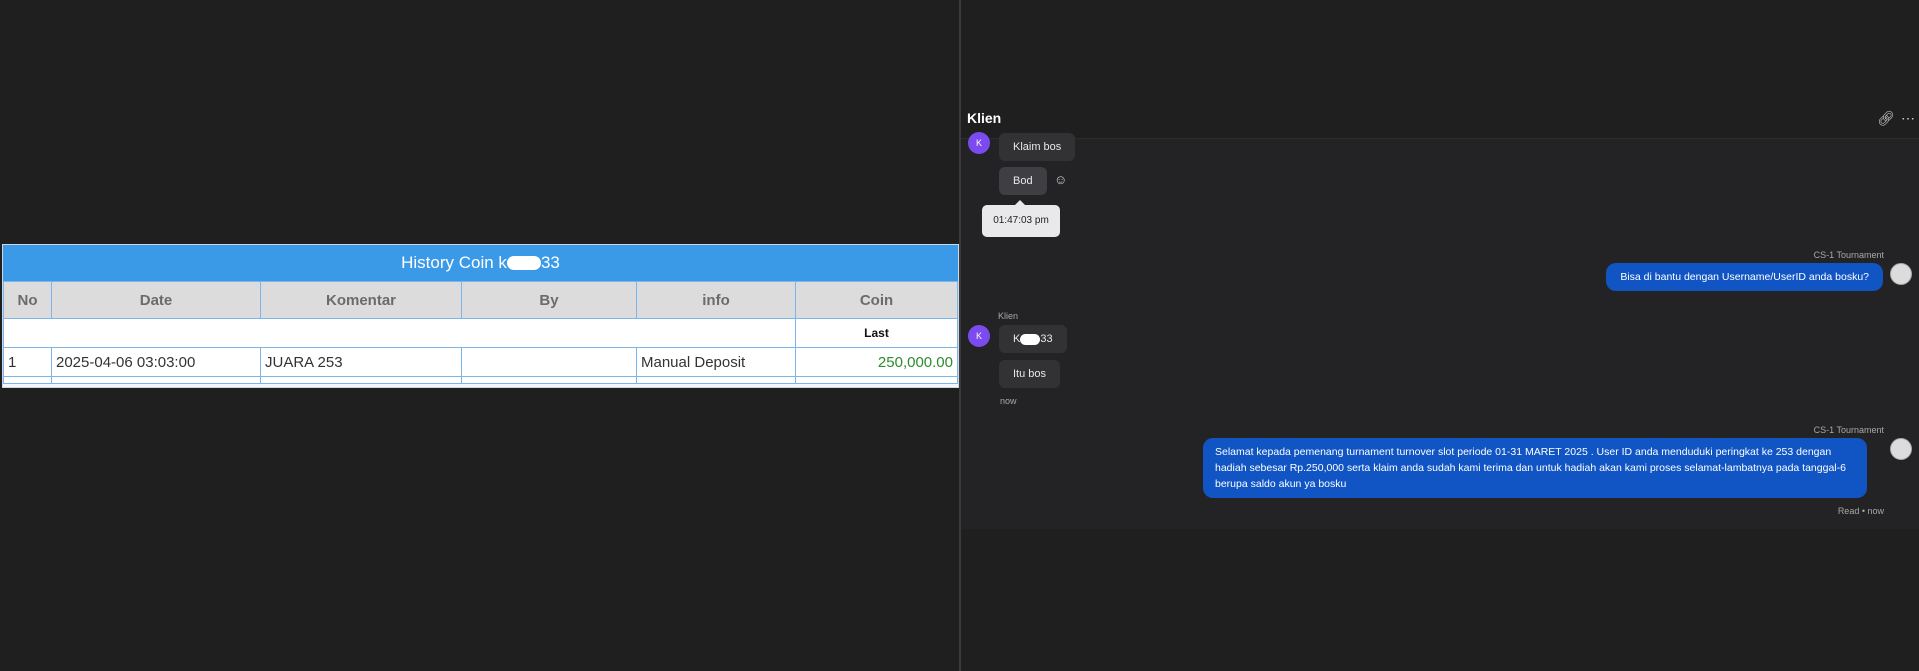 Image resolution: width=1919 pixels, height=671 pixels. I want to click on col-header-no: No, so click(27, 300).